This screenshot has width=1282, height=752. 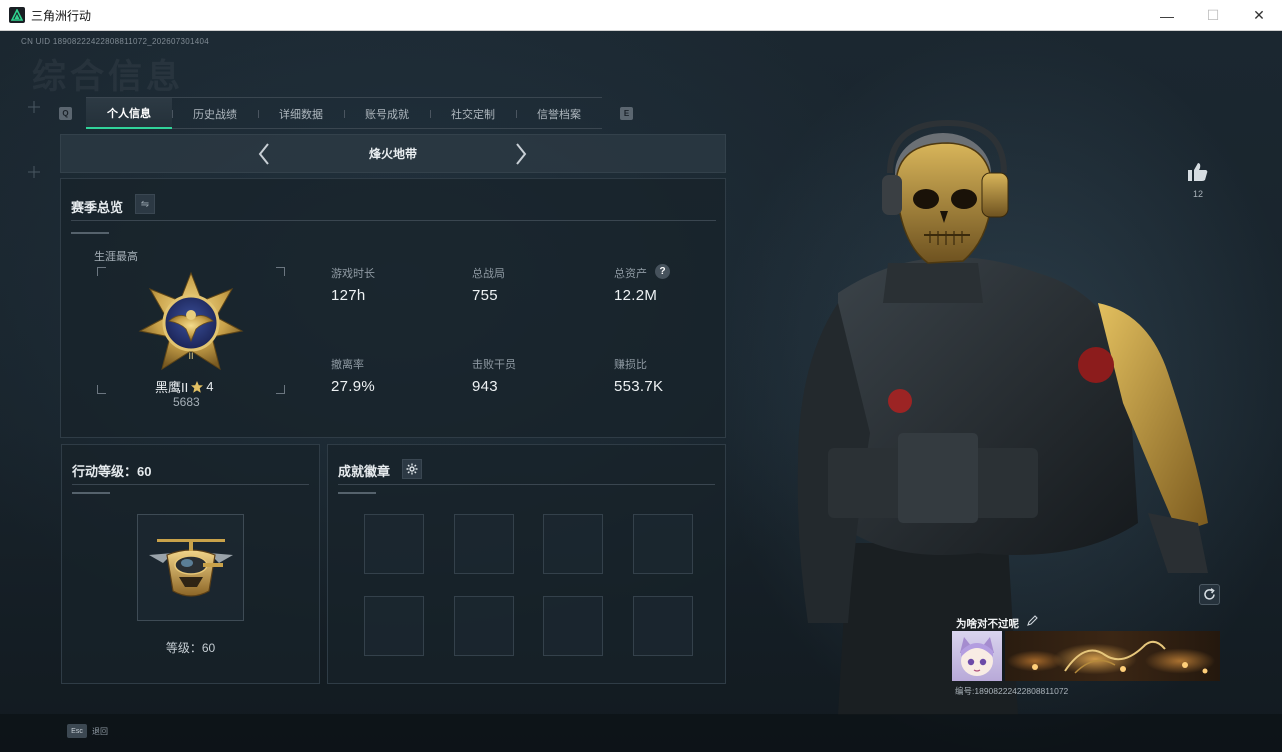 I want to click on thumbs-up-icon, so click(x=1198, y=172).